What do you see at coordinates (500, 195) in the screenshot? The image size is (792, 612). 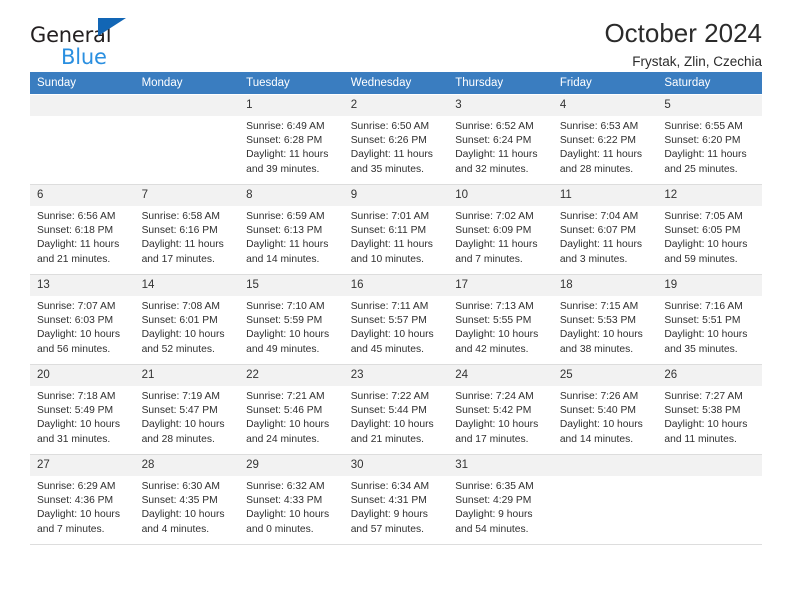 I see `day-number: 10` at bounding box center [500, 195].